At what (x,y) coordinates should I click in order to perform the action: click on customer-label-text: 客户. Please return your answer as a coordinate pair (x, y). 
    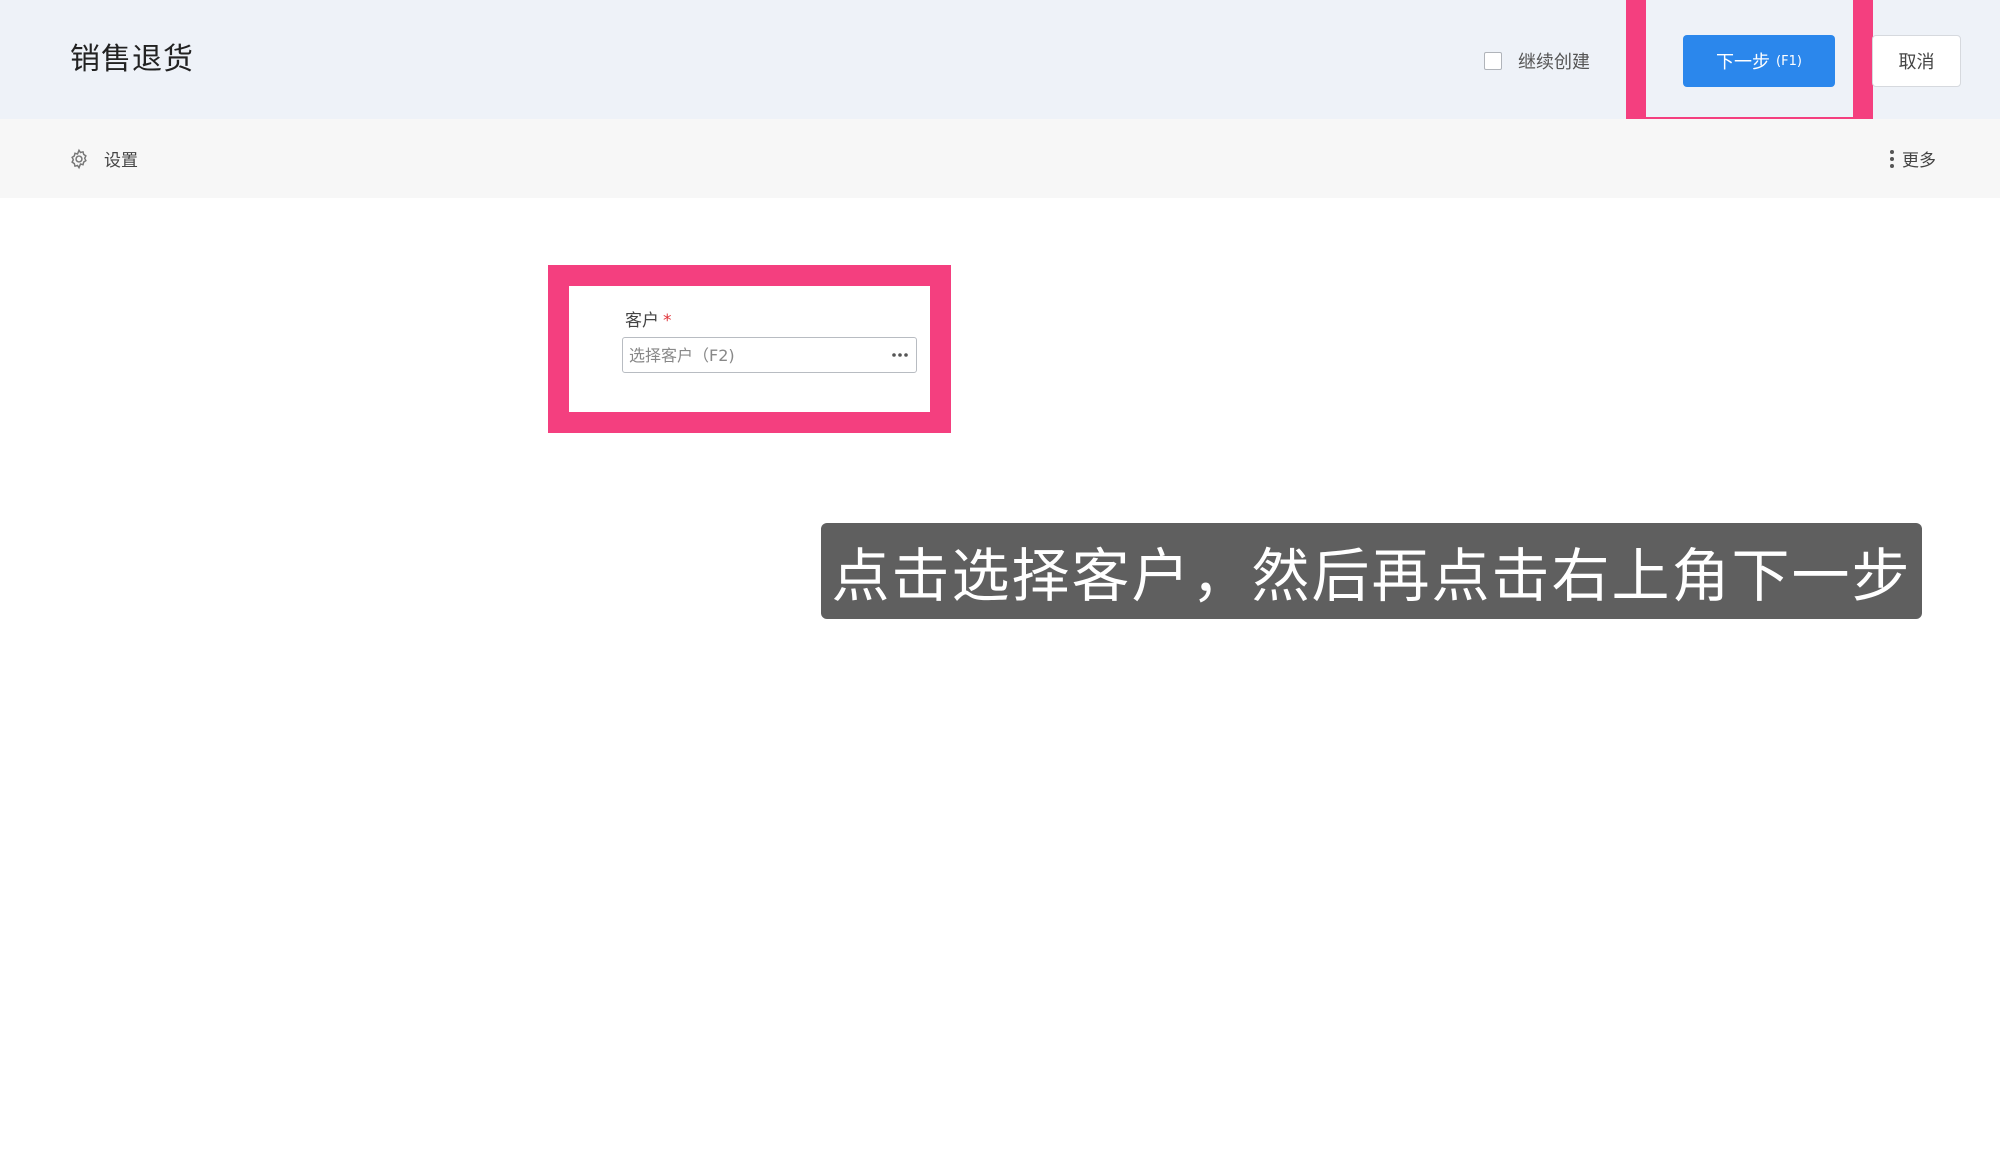
    Looking at the image, I should click on (642, 321).